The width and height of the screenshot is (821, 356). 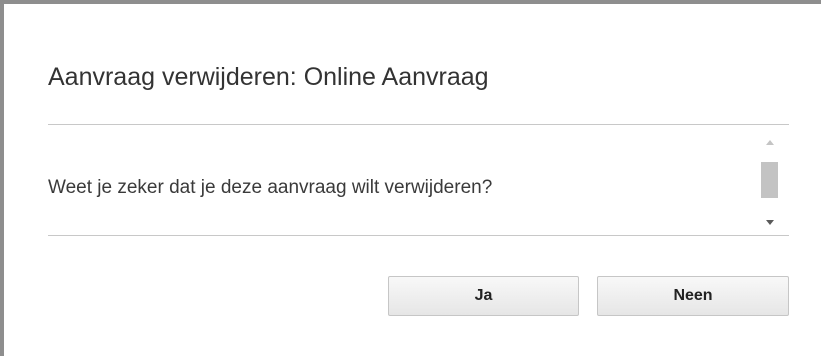 I want to click on scroll-down-button, so click(x=769, y=222).